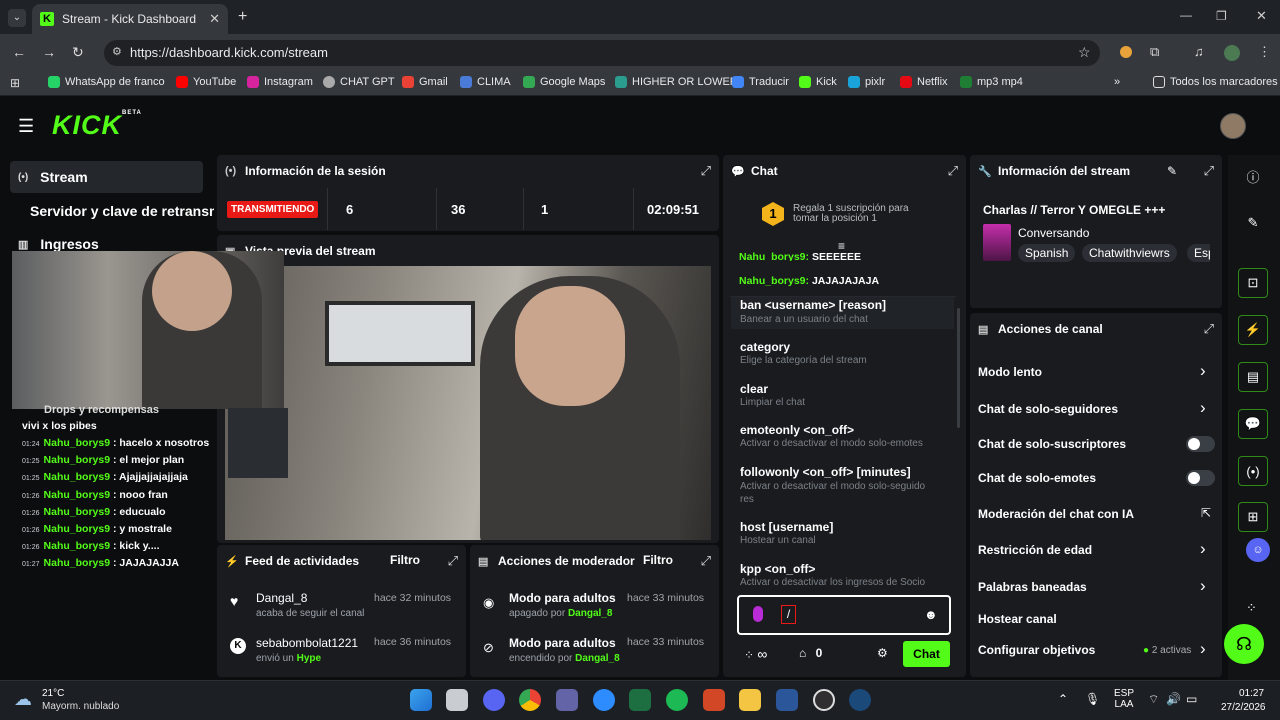  What do you see at coordinates (1258, 550) in the screenshot?
I see `discord-overlay-icon: ☺` at bounding box center [1258, 550].